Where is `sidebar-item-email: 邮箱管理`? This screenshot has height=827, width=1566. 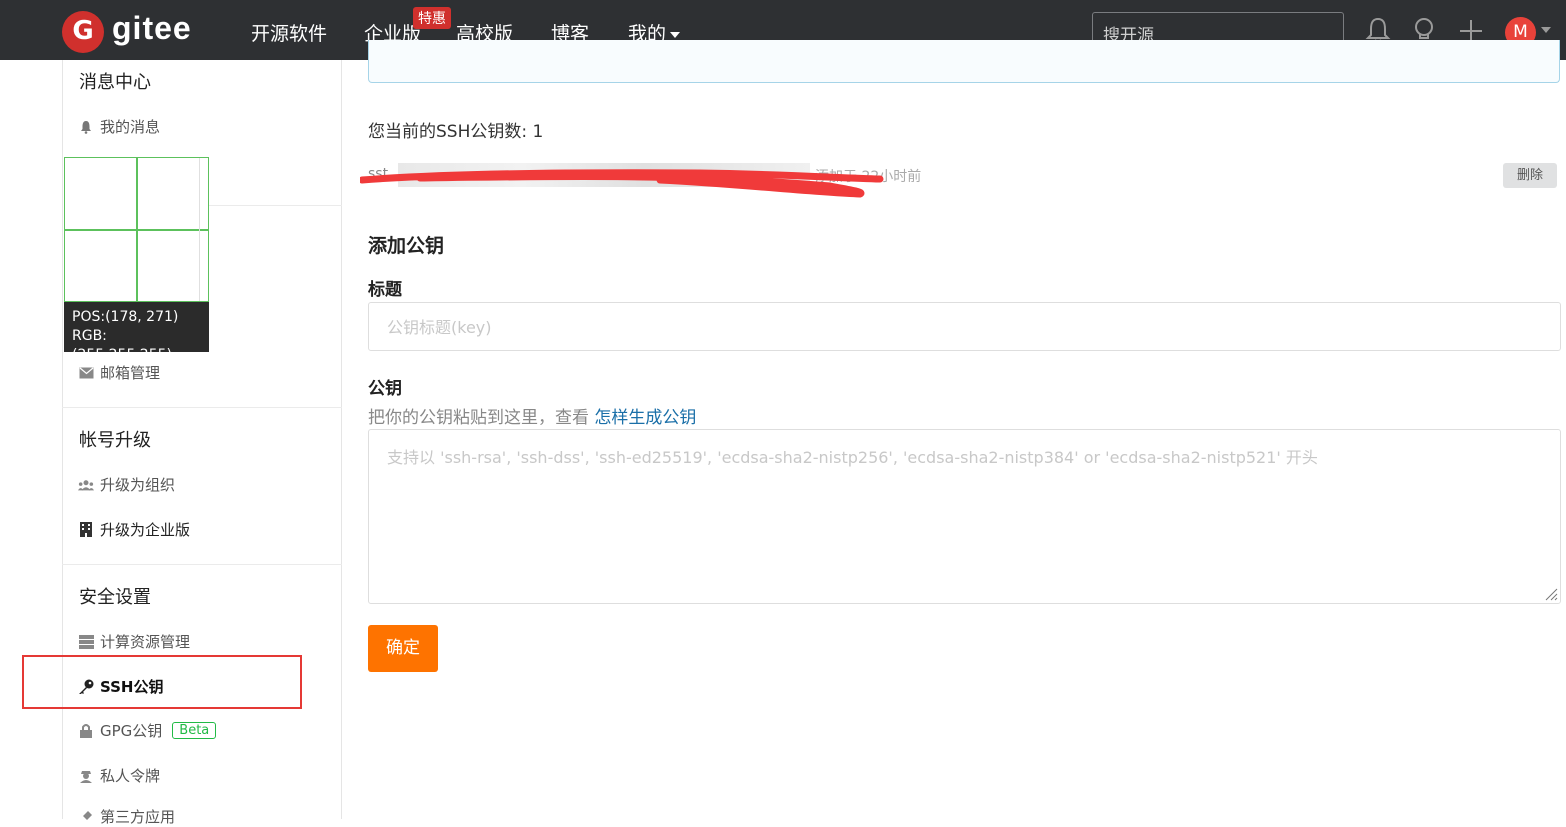
sidebar-item-email: 邮箱管理 is located at coordinates (119, 372).